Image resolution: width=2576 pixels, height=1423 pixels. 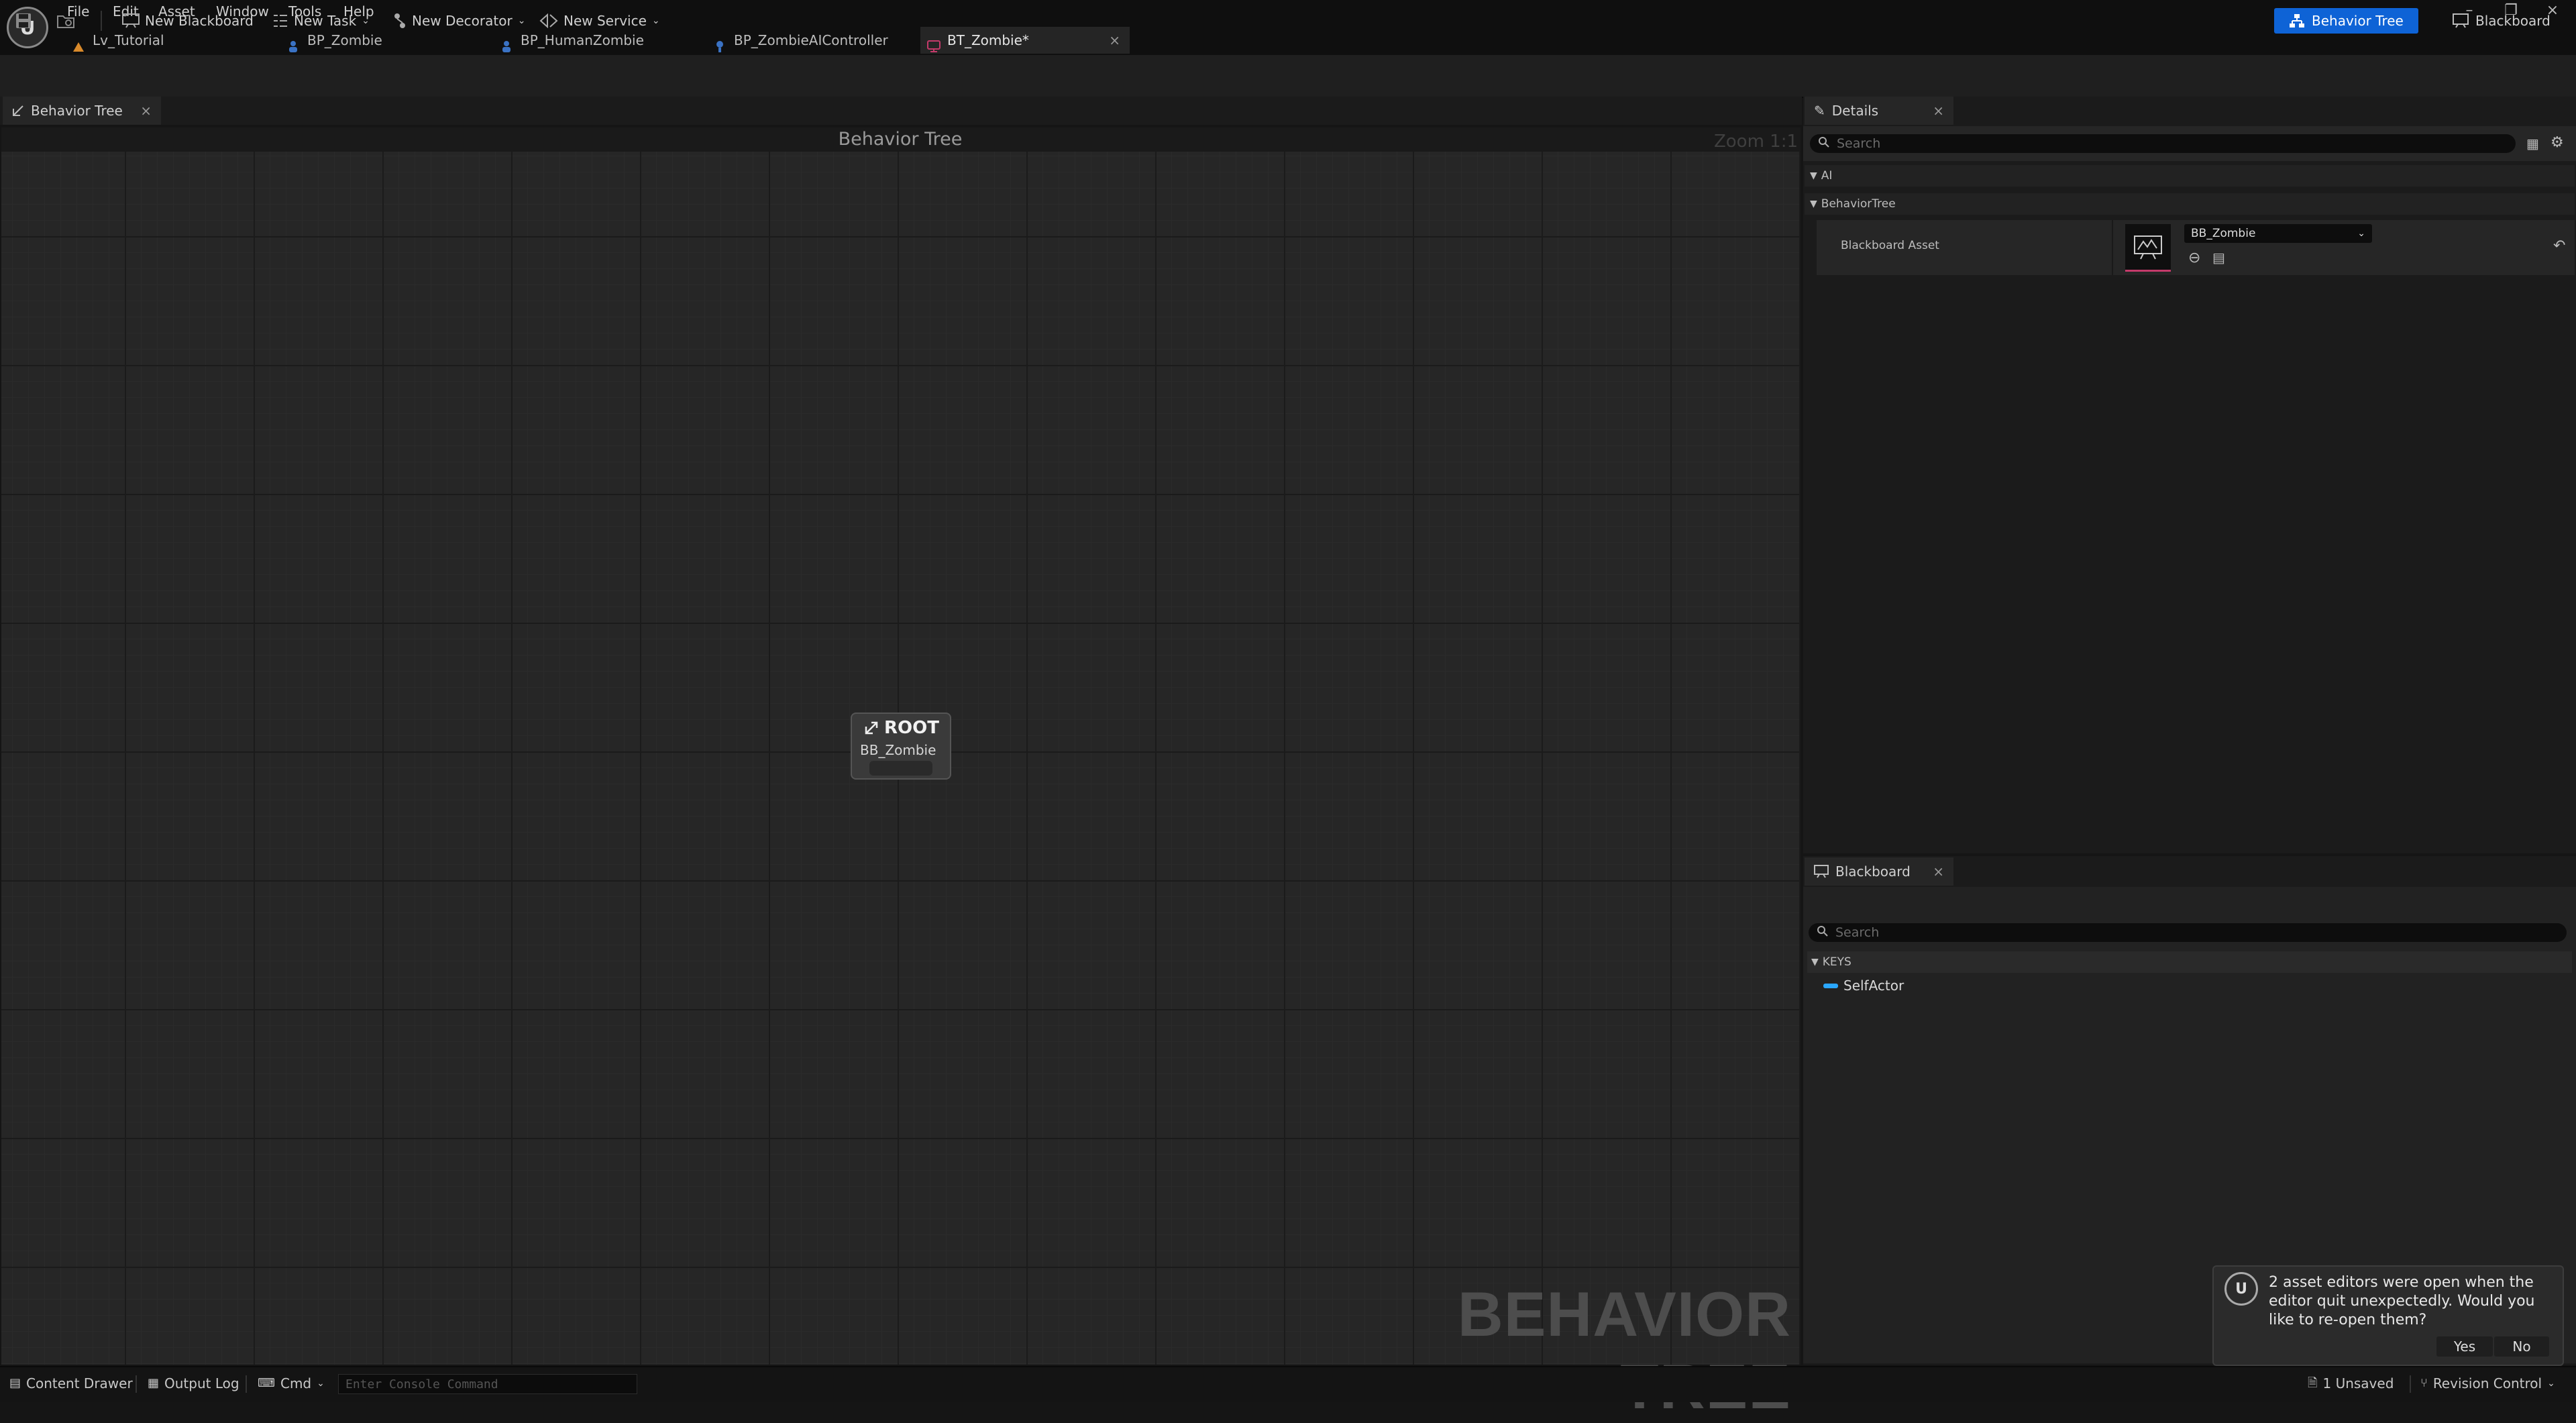 I want to click on output-log-button: ▦ Output Log, so click(x=193, y=1383).